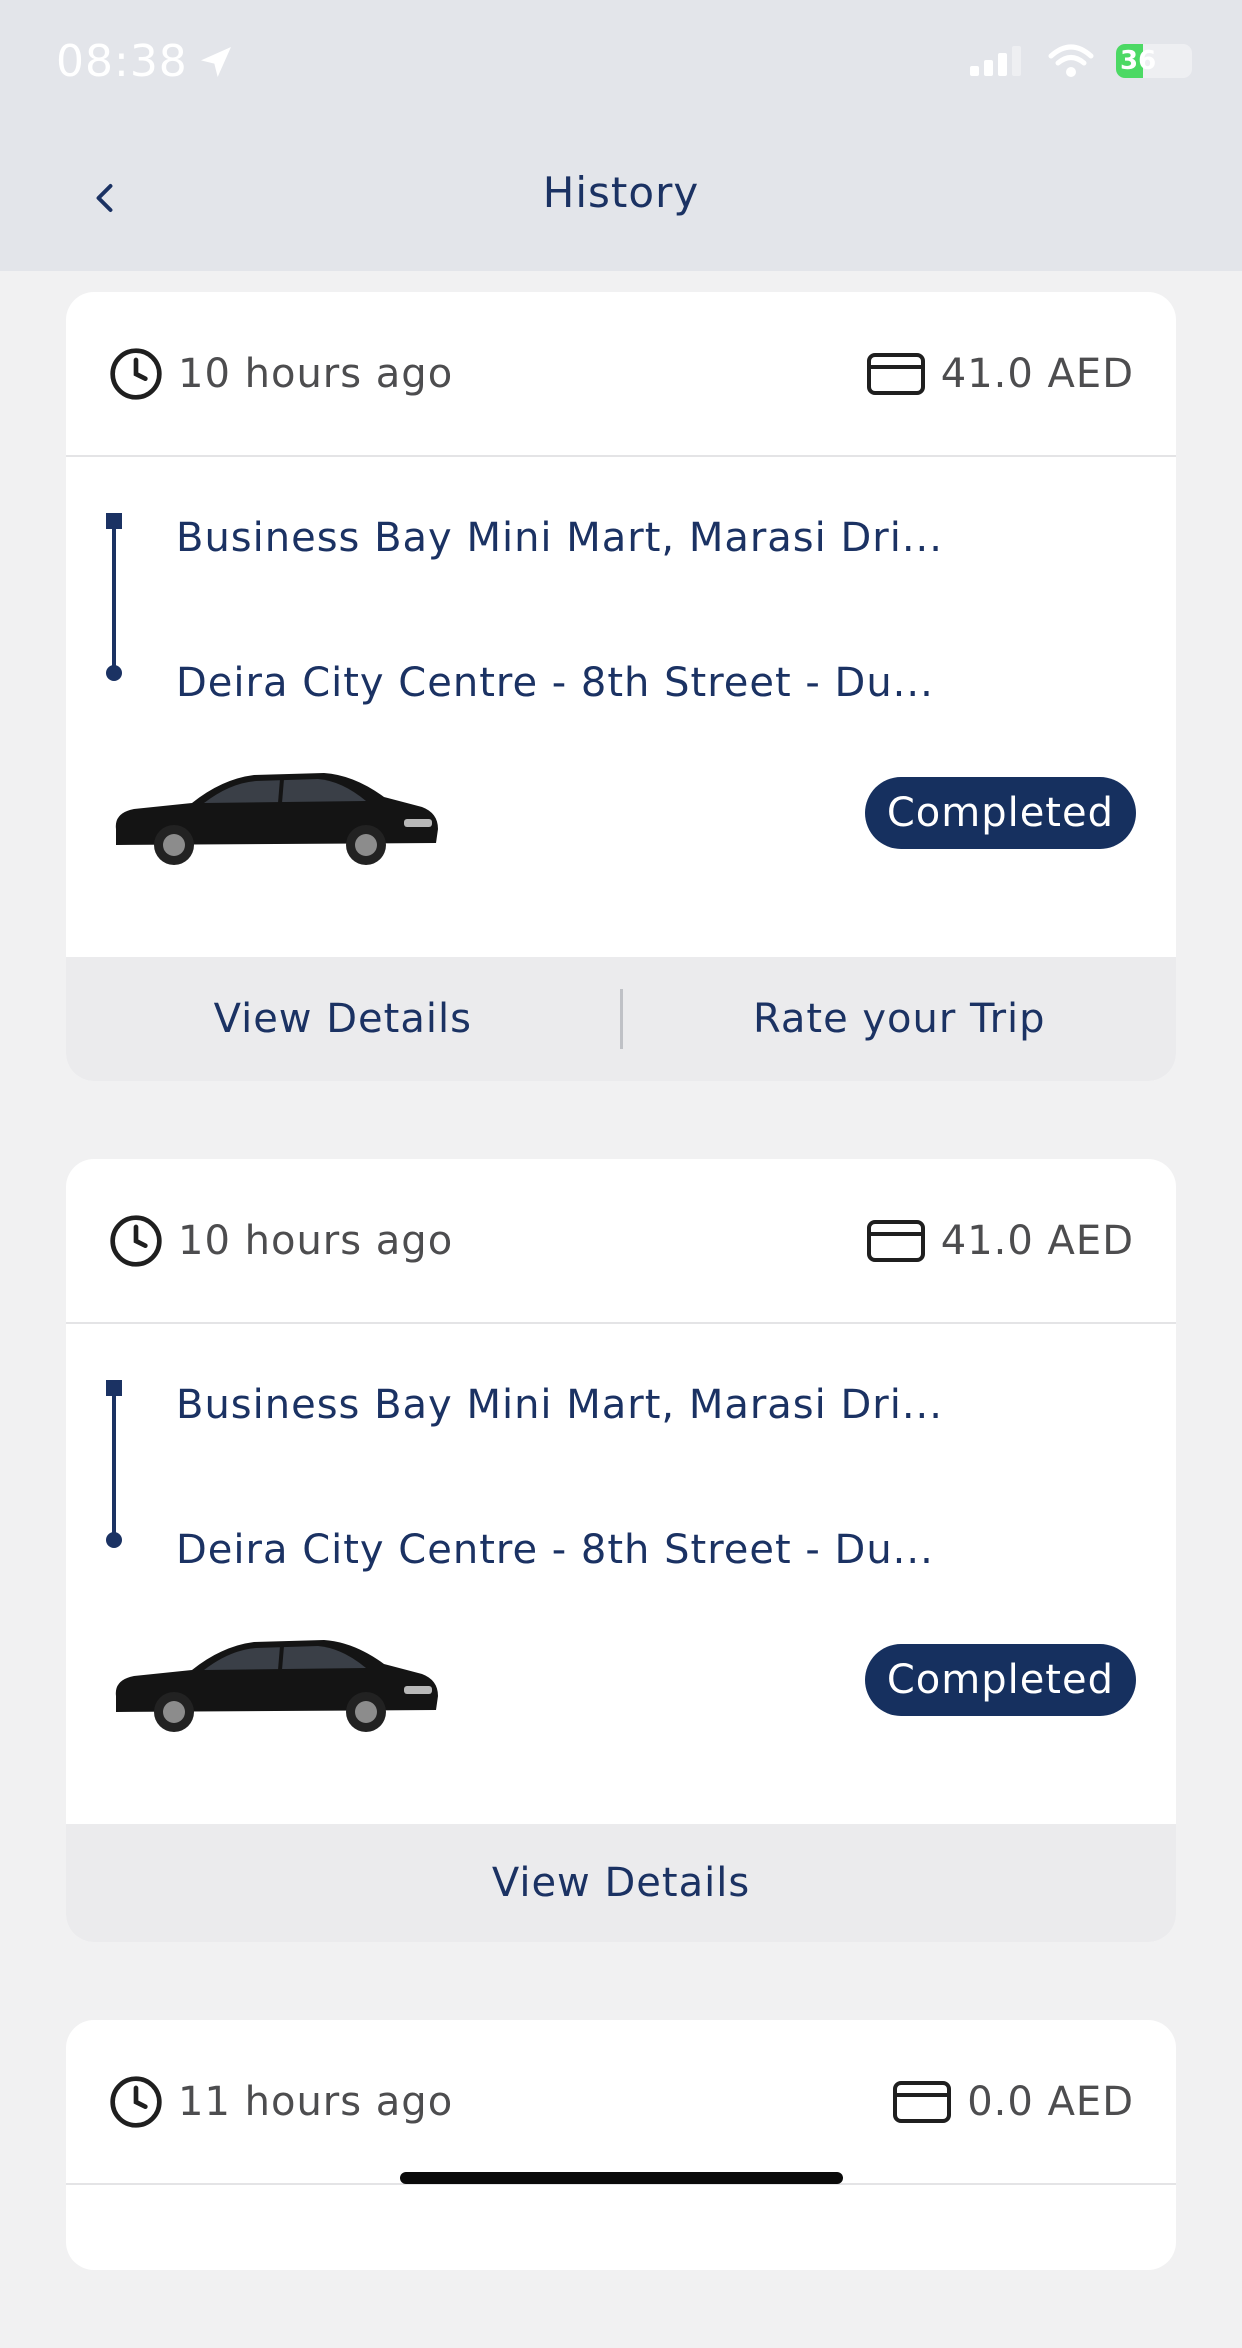 The height and width of the screenshot is (2348, 1242). I want to click on status-icons: 36, so click(1081, 61).